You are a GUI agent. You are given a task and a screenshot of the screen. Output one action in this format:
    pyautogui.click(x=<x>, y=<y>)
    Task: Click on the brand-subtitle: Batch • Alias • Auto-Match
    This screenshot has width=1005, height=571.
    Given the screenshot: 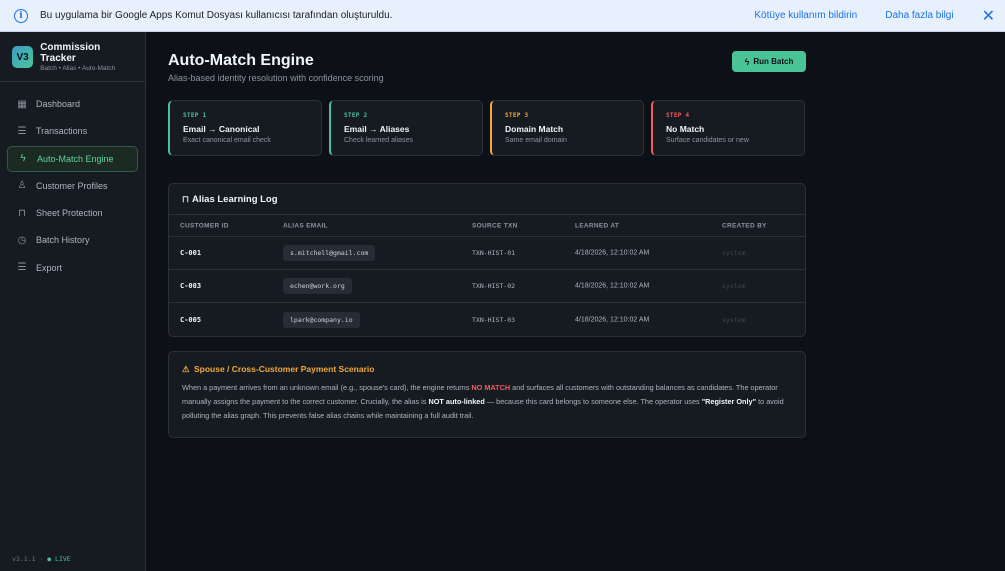 What is the action you would take?
    pyautogui.click(x=78, y=68)
    